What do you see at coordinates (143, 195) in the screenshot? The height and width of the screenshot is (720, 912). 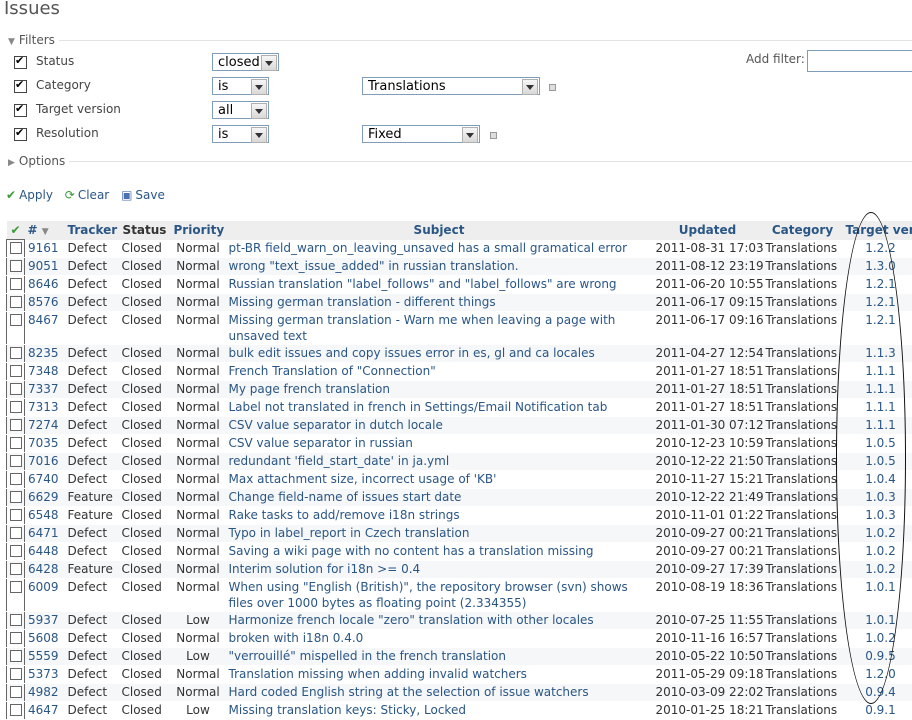 I see `save-link: ▣Save` at bounding box center [143, 195].